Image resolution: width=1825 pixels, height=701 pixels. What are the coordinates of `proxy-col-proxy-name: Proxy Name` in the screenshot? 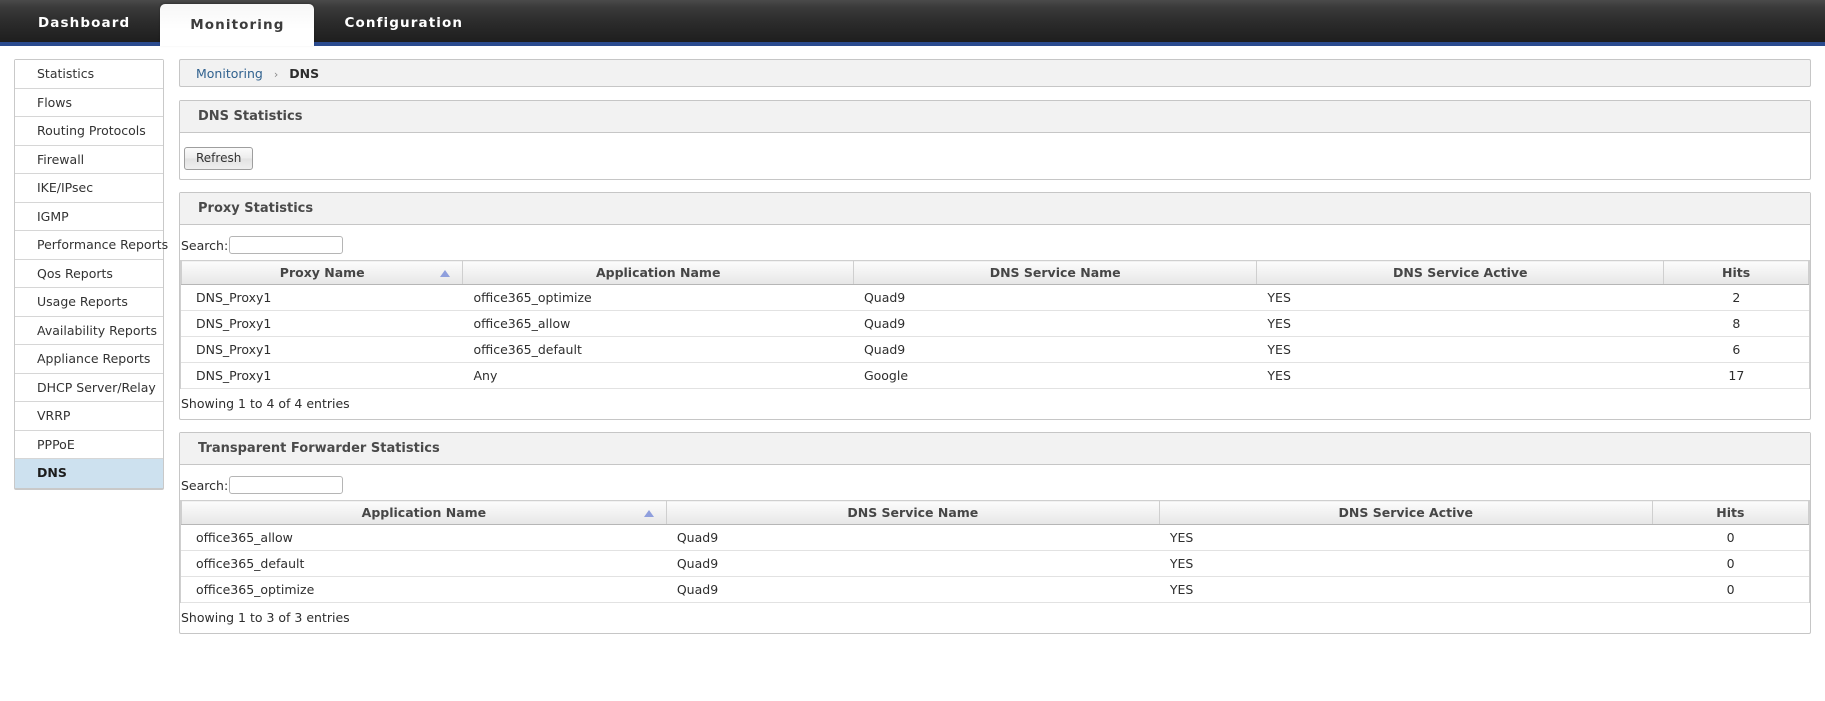 It's located at (322, 272).